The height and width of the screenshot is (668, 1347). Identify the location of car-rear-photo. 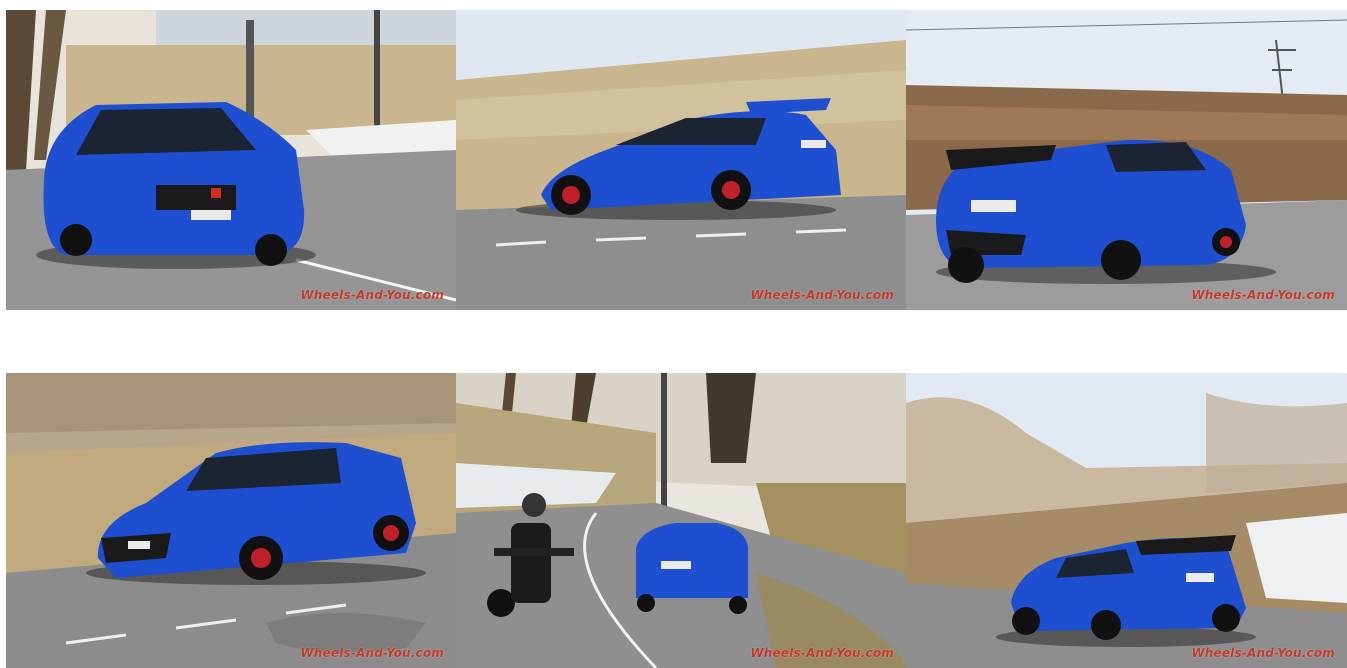
(1126, 160).